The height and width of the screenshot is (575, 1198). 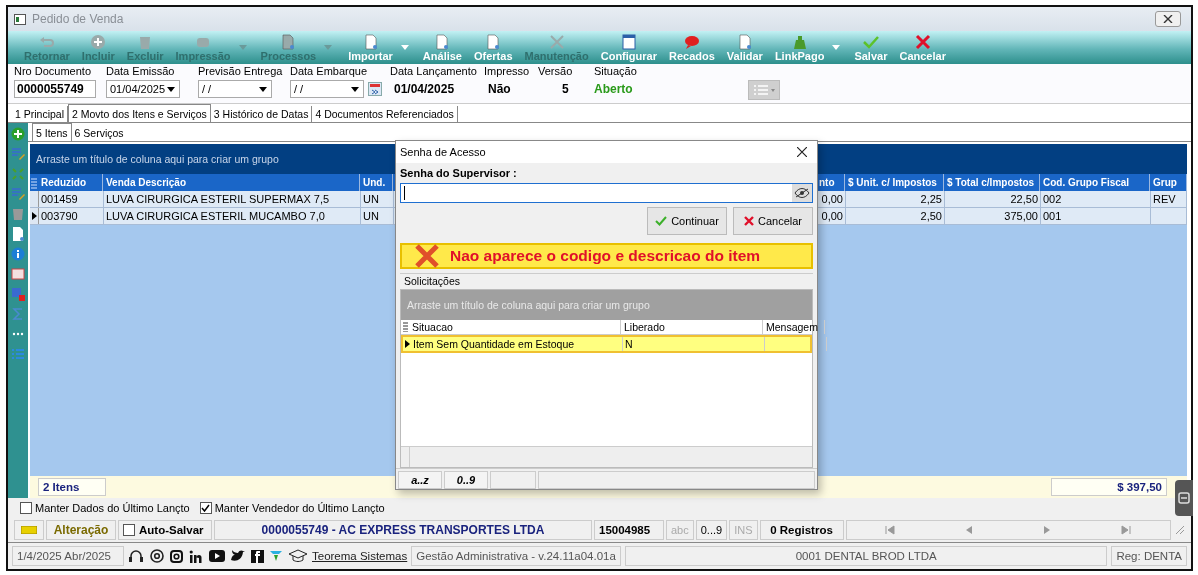 What do you see at coordinates (18, 254) in the screenshot?
I see `info-icon` at bounding box center [18, 254].